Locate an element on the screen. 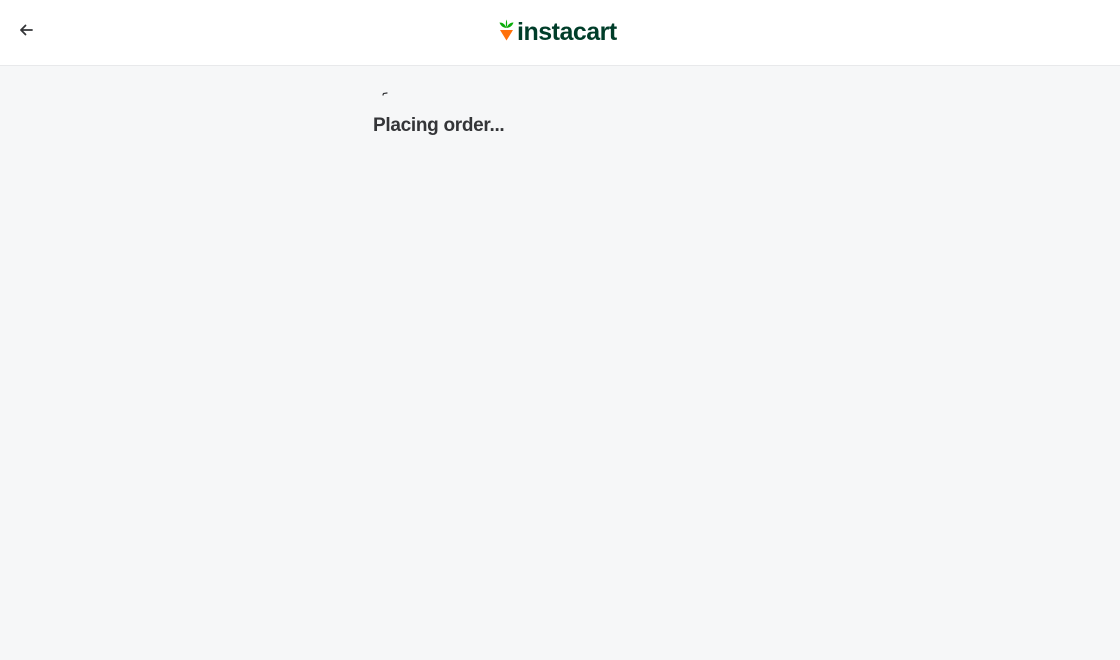 This screenshot has height=660, width=1120. loading-spinner-icon is located at coordinates (385, 89).